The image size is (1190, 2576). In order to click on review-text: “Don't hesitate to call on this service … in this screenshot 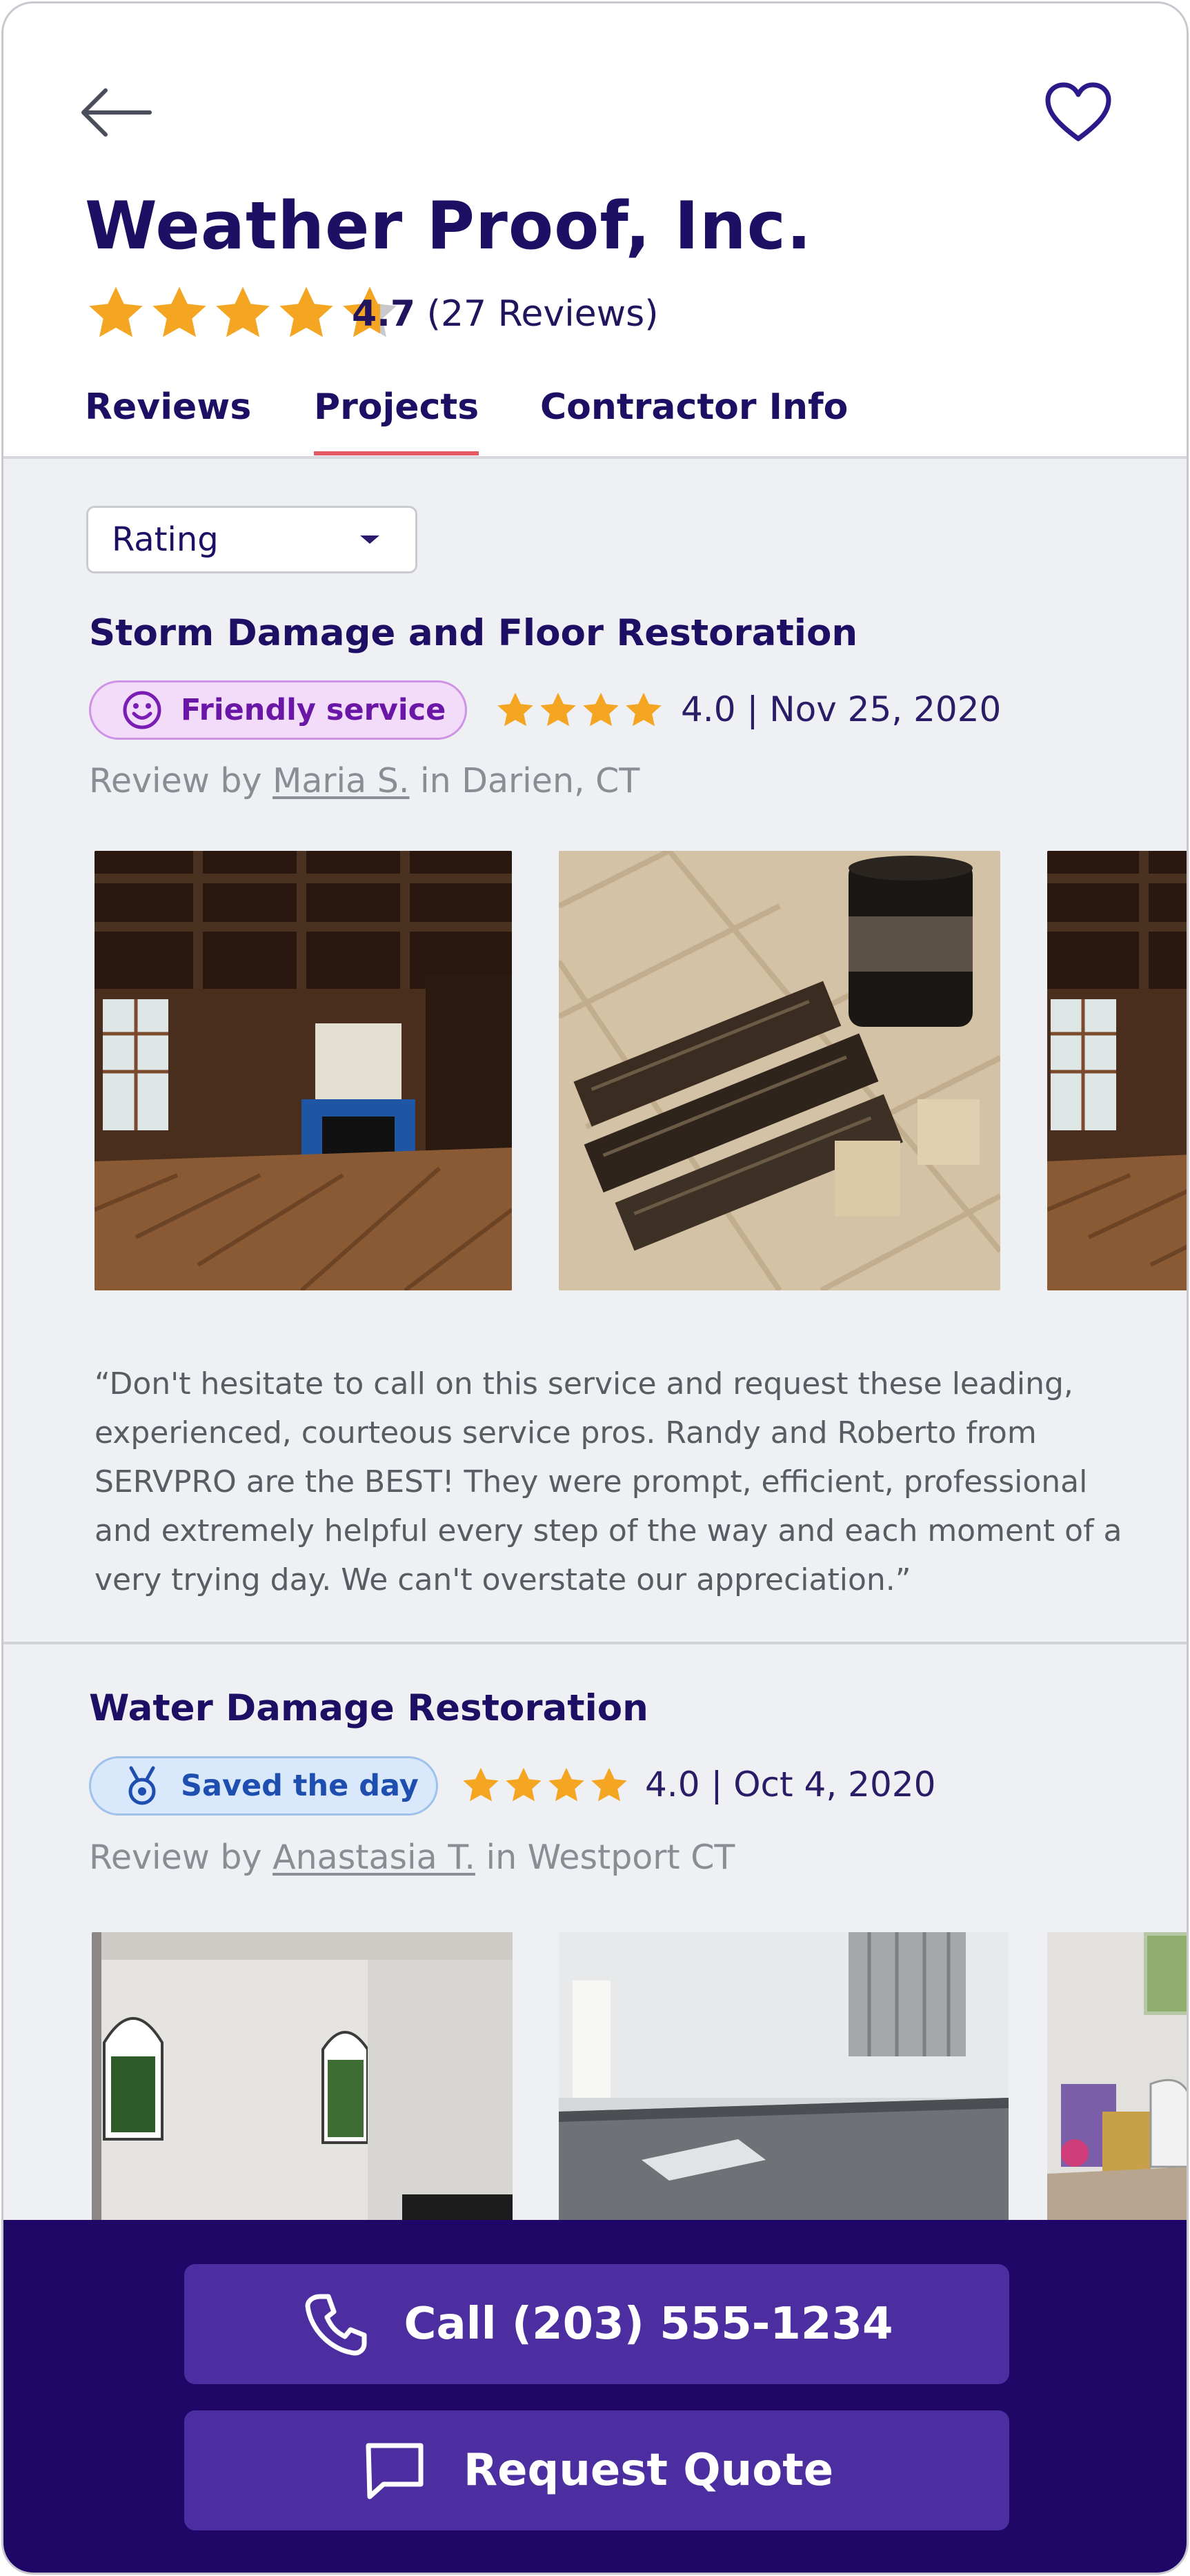, I will do `click(608, 1481)`.